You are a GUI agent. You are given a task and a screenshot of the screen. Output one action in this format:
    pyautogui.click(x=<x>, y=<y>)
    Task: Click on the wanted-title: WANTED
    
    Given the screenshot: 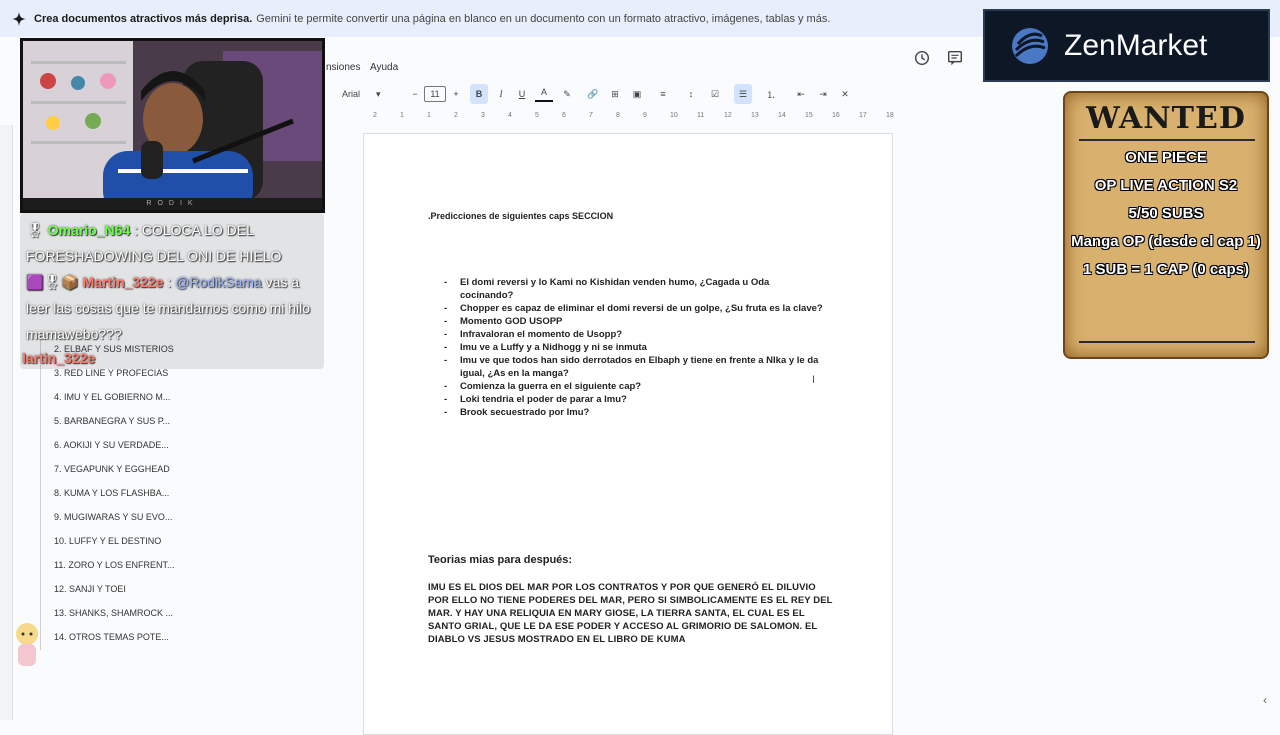 What is the action you would take?
    pyautogui.click(x=1166, y=118)
    